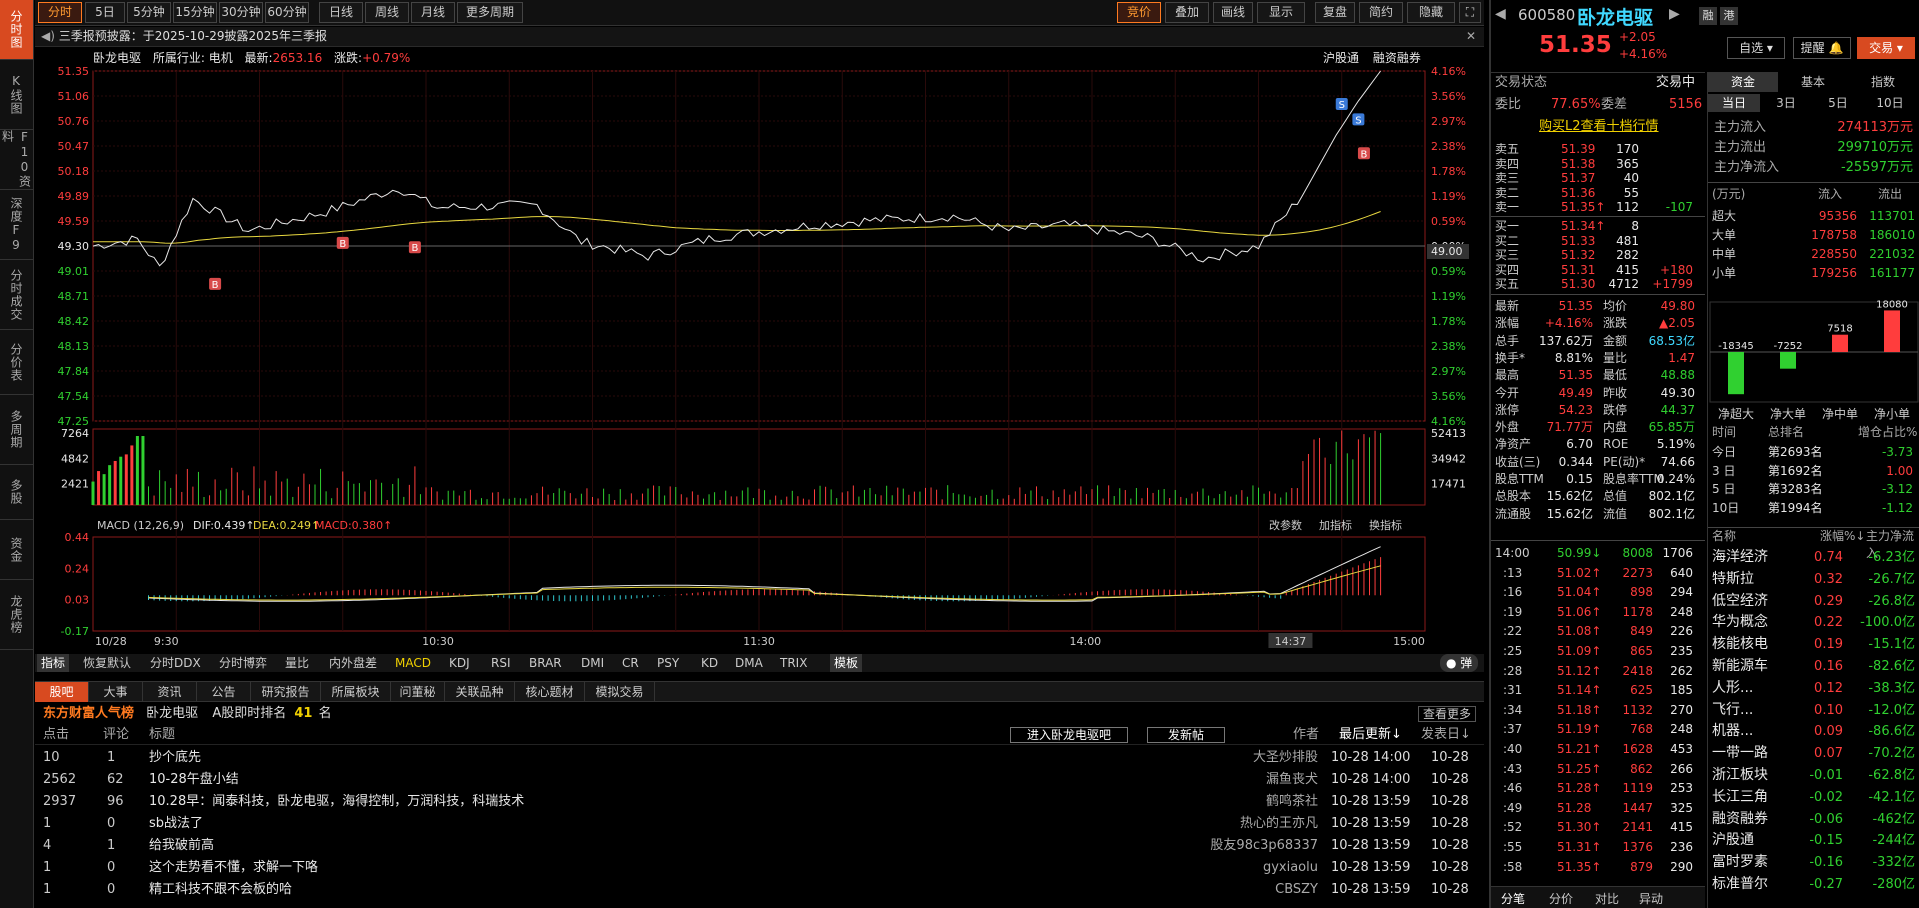 This screenshot has height=908, width=1919. I want to click on left-tab-3: 深度F9, so click(16, 225).